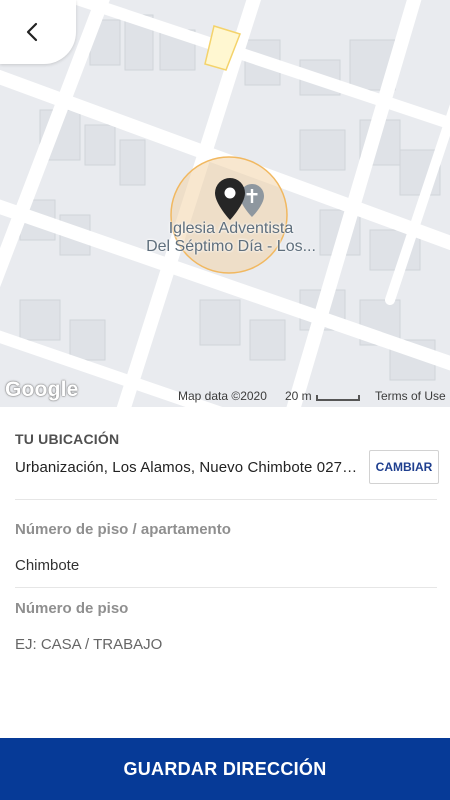  I want to click on map-credits: Google Map data ©2020 20 m Terms of Use, so click(225, 392).